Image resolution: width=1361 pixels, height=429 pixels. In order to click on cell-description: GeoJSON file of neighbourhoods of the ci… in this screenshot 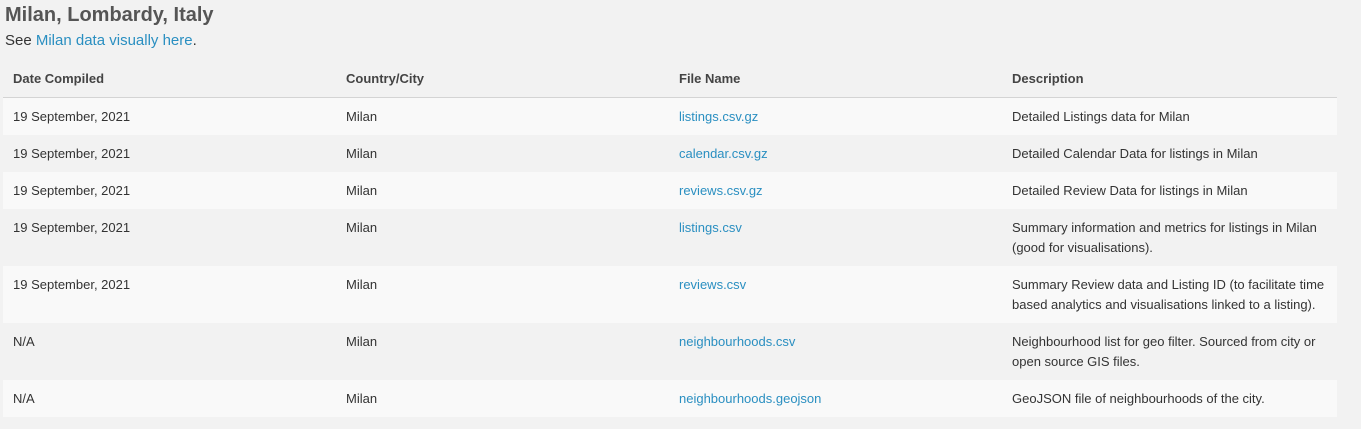, I will do `click(1169, 398)`.